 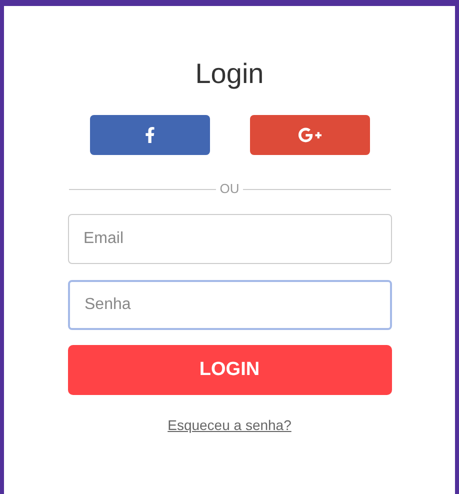 I want to click on input-field: Senha, so click(x=230, y=305).